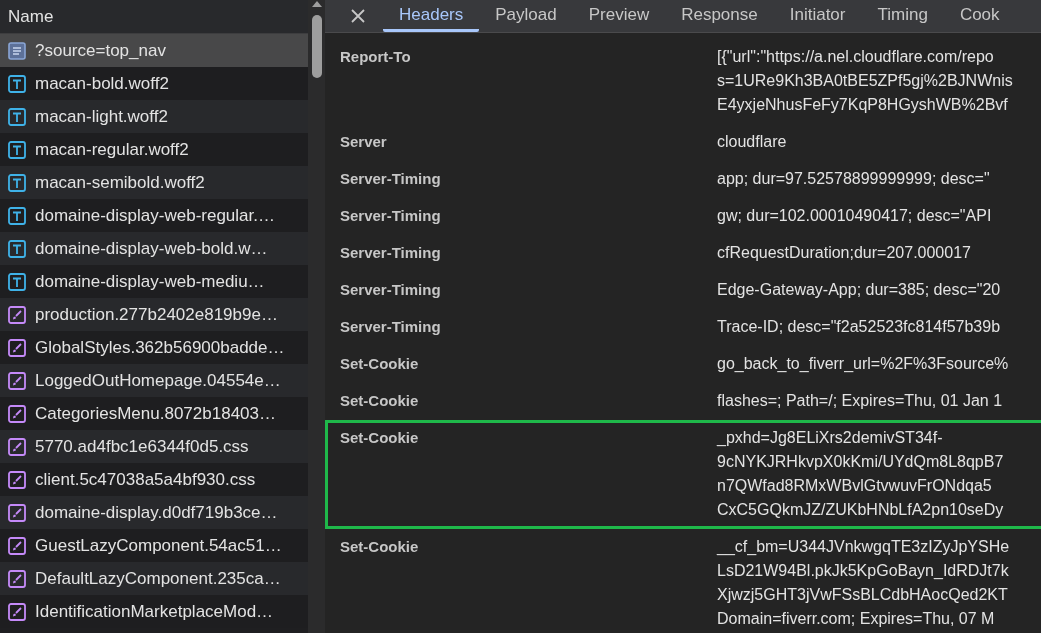 This screenshot has height=633, width=1041. Describe the element at coordinates (752, 142) in the screenshot. I see `header-value: cloudflare` at that location.